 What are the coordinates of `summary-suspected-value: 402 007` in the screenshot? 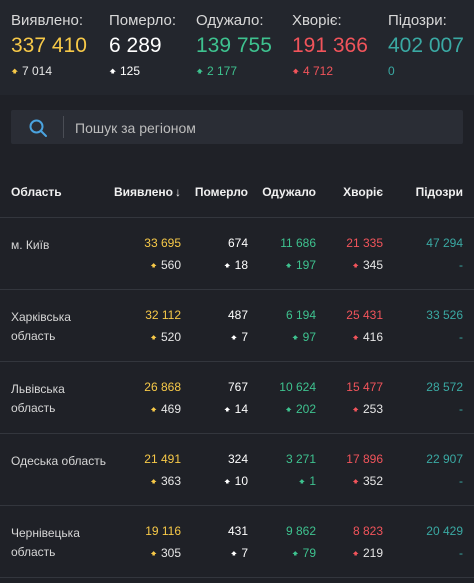 It's located at (426, 45).